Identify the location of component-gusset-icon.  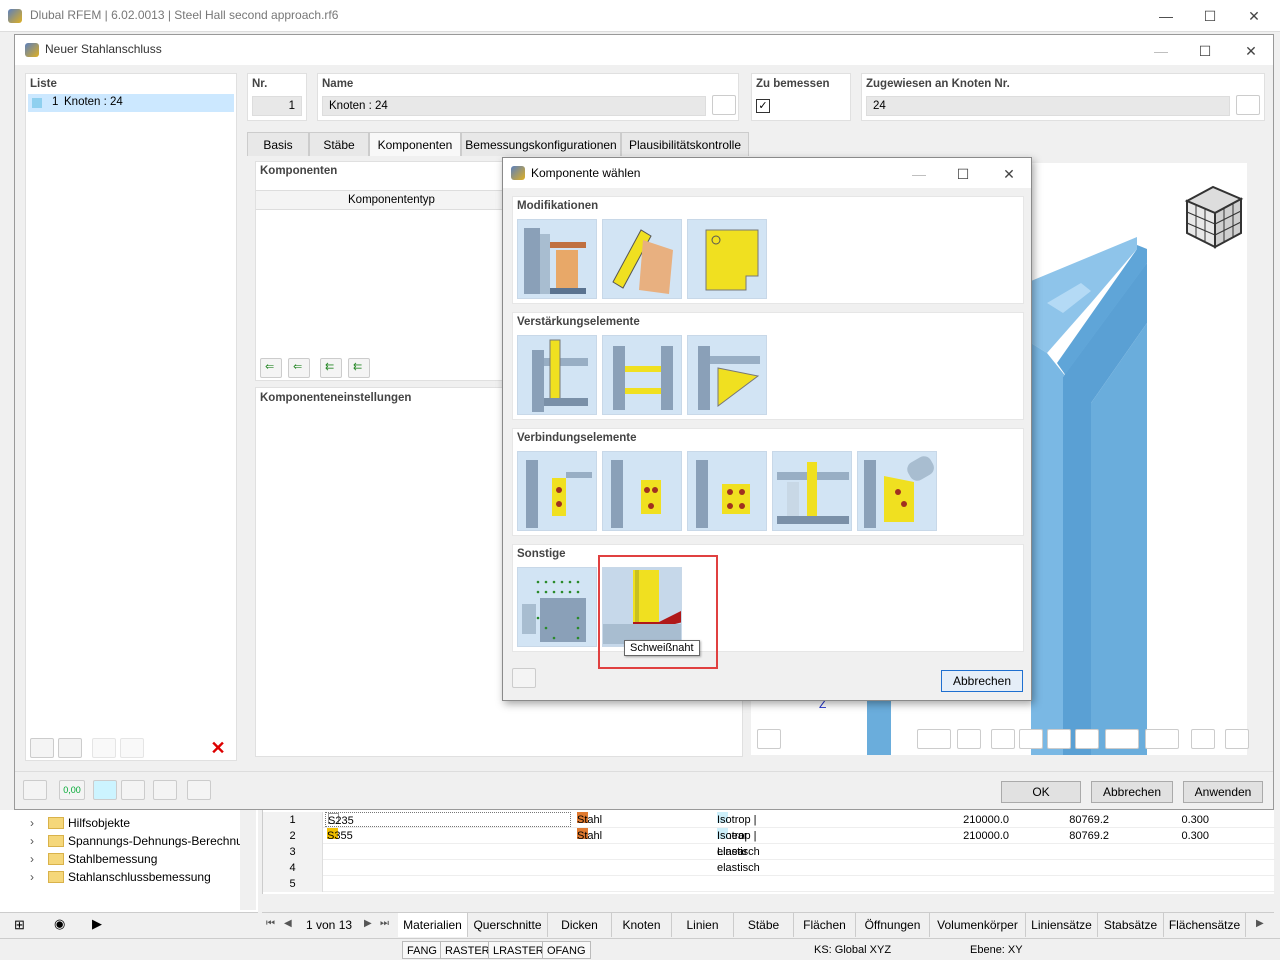
(897, 491).